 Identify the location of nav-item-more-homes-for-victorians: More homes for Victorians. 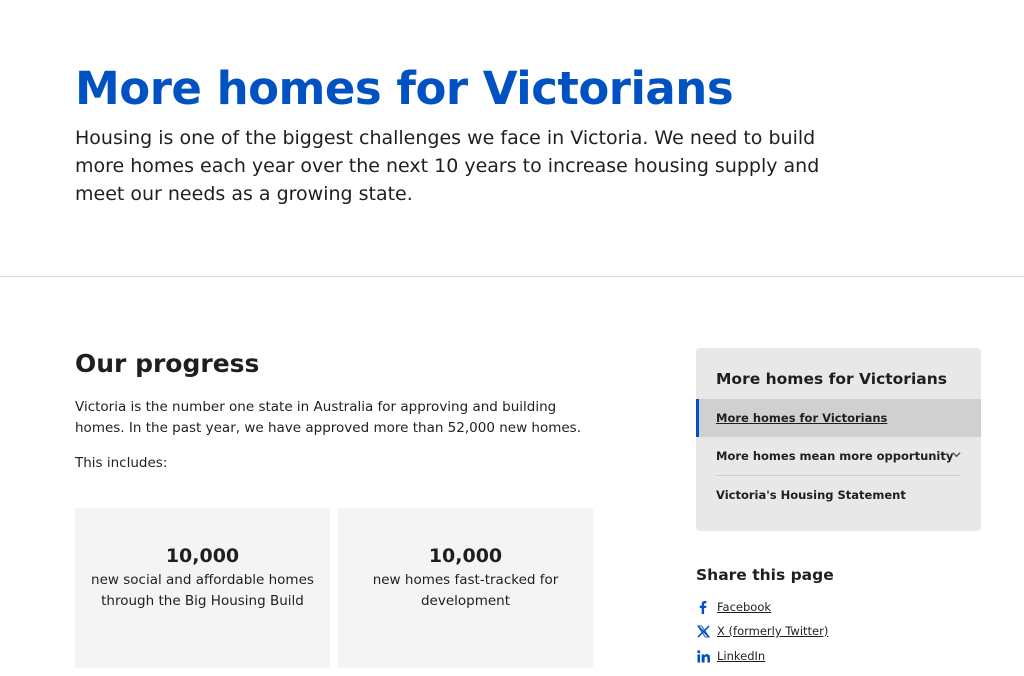
(838, 418).